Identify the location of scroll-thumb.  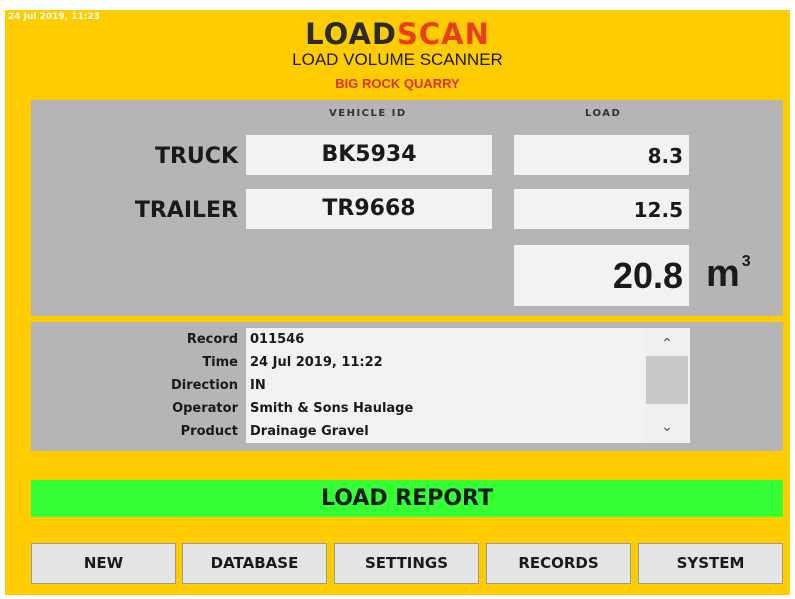
(667, 380).